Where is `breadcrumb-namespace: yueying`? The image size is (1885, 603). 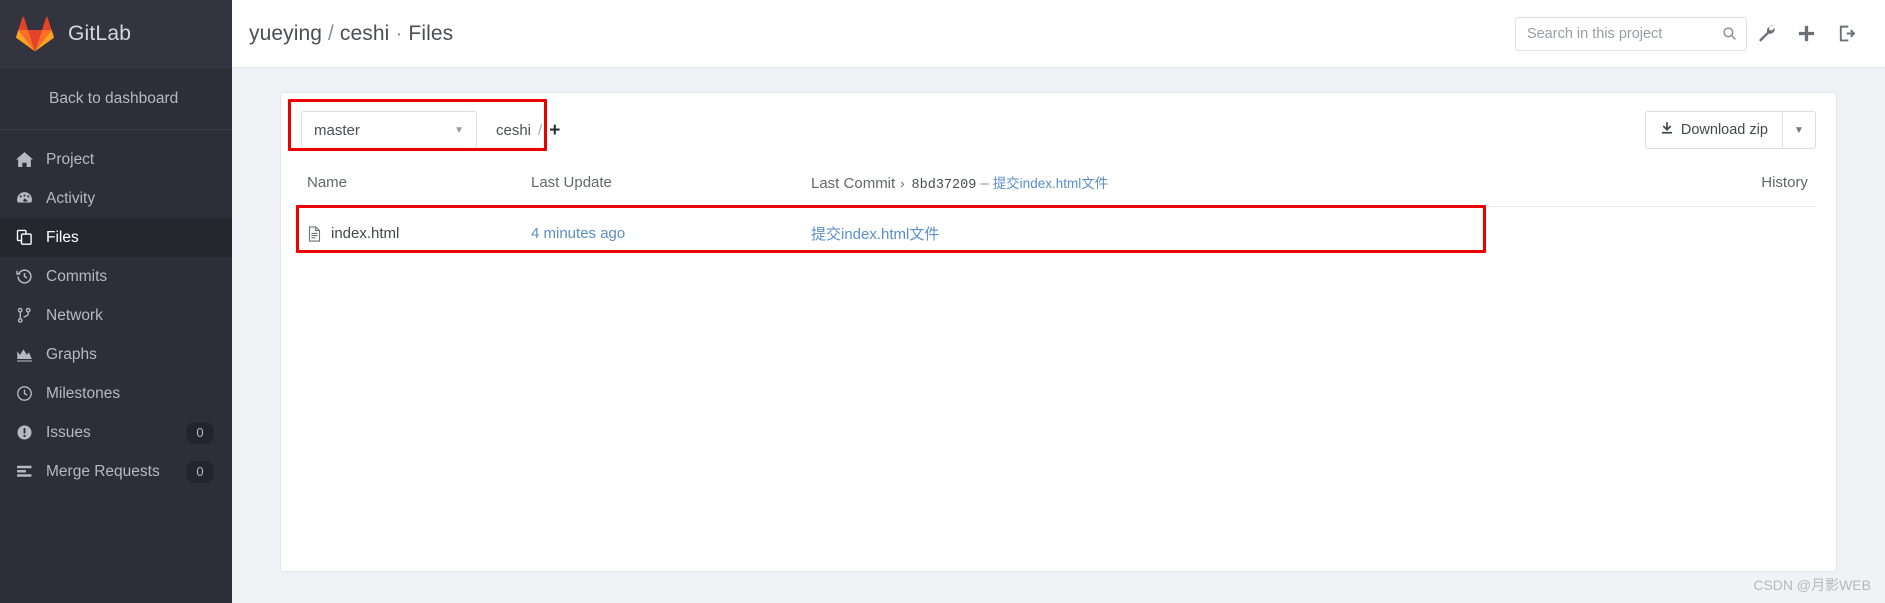 breadcrumb-namespace: yueying is located at coordinates (285, 33).